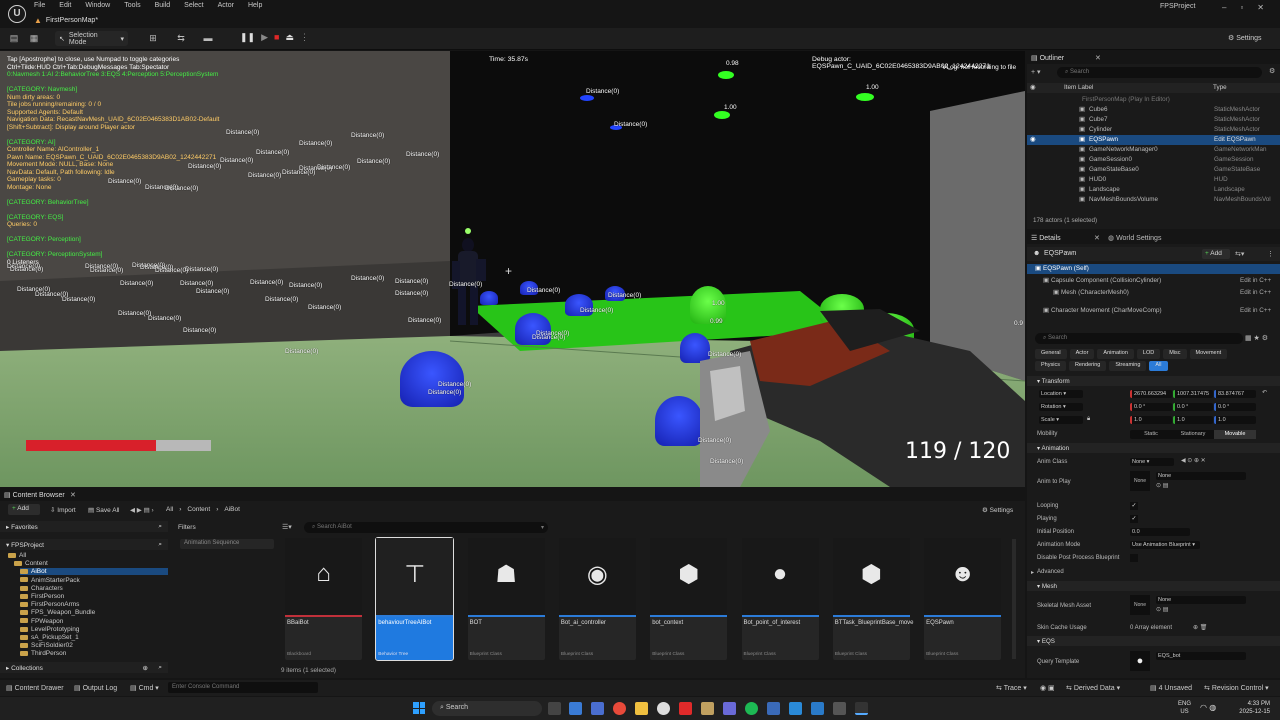  Describe the element at coordinates (1093, 688) in the screenshot. I see `derived-data-button: ⇆ Derived Data ▾` at that location.